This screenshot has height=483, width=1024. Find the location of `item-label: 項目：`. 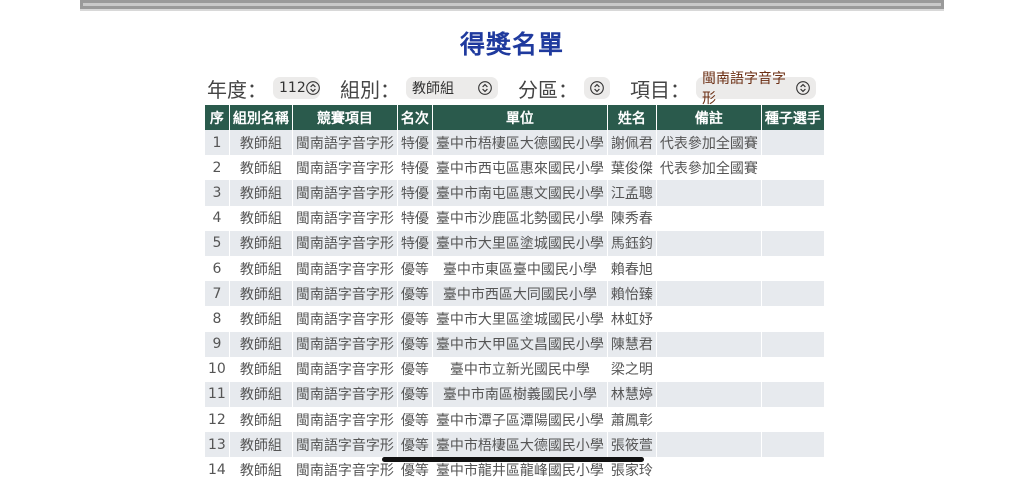

item-label: 項目： is located at coordinates (660, 89).